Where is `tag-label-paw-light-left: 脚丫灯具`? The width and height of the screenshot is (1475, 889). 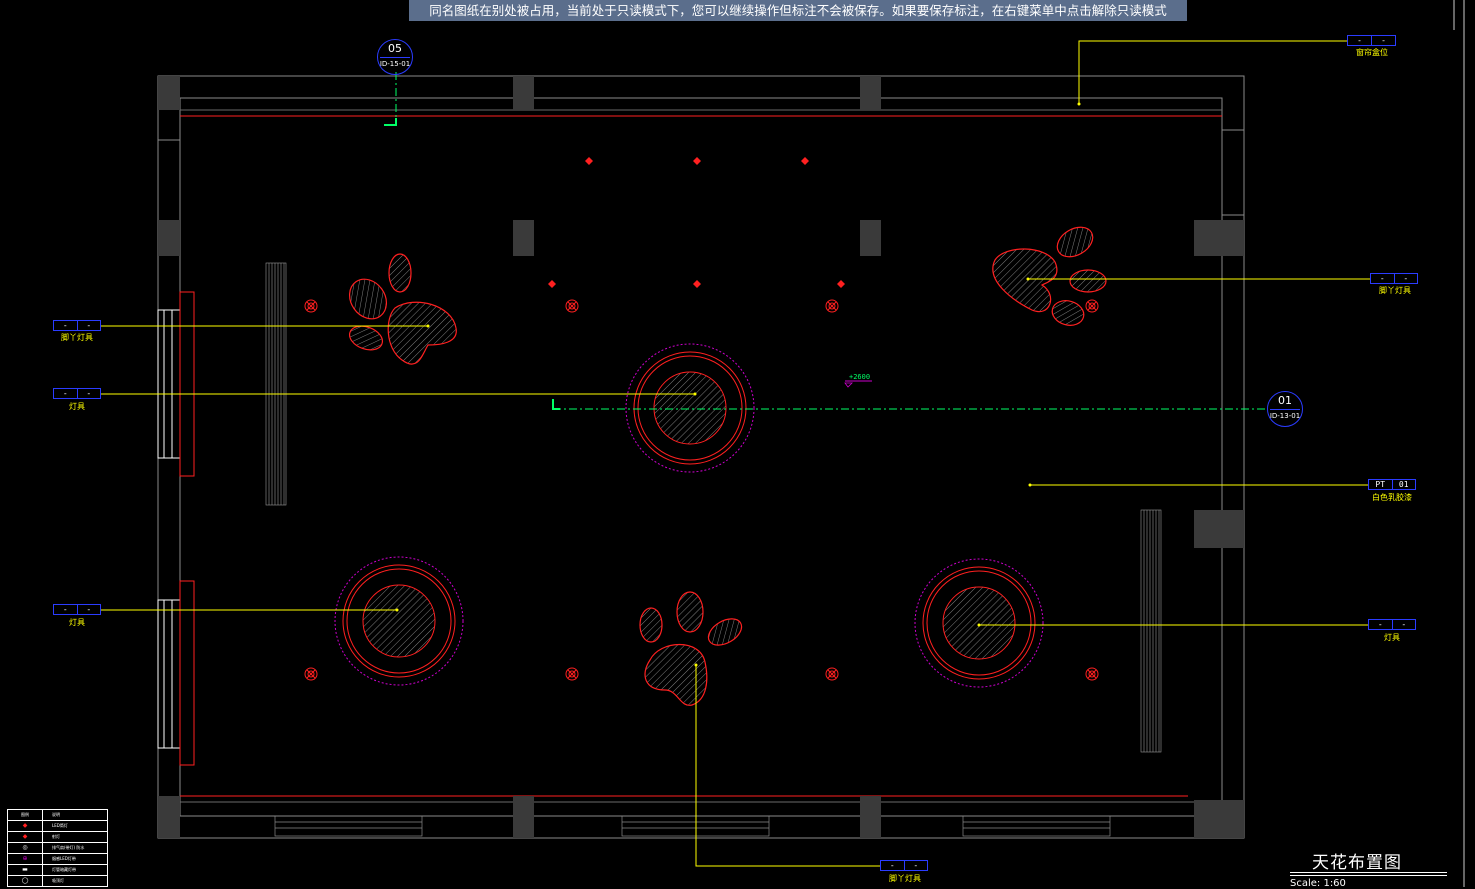
tag-label-paw-light-left: 脚丫灯具 is located at coordinates (77, 337).